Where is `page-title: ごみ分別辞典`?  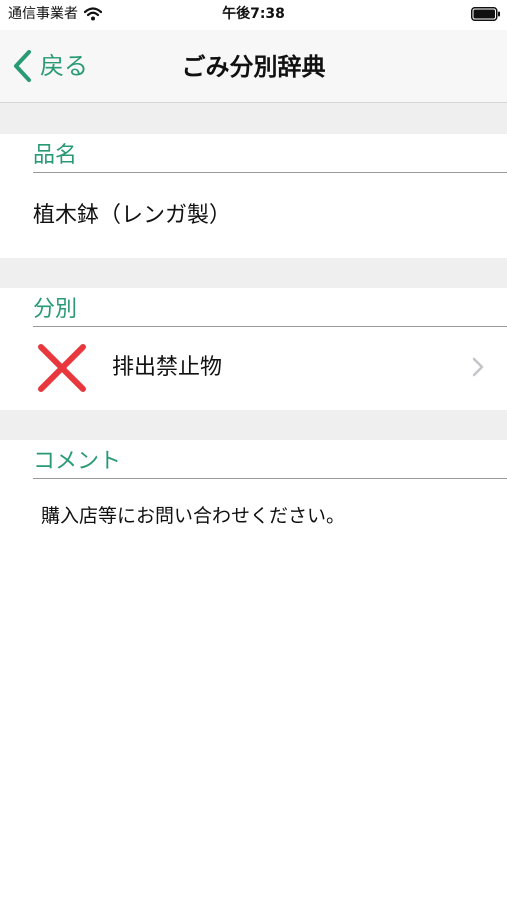
page-title: ごみ分別辞典 is located at coordinates (253, 67).